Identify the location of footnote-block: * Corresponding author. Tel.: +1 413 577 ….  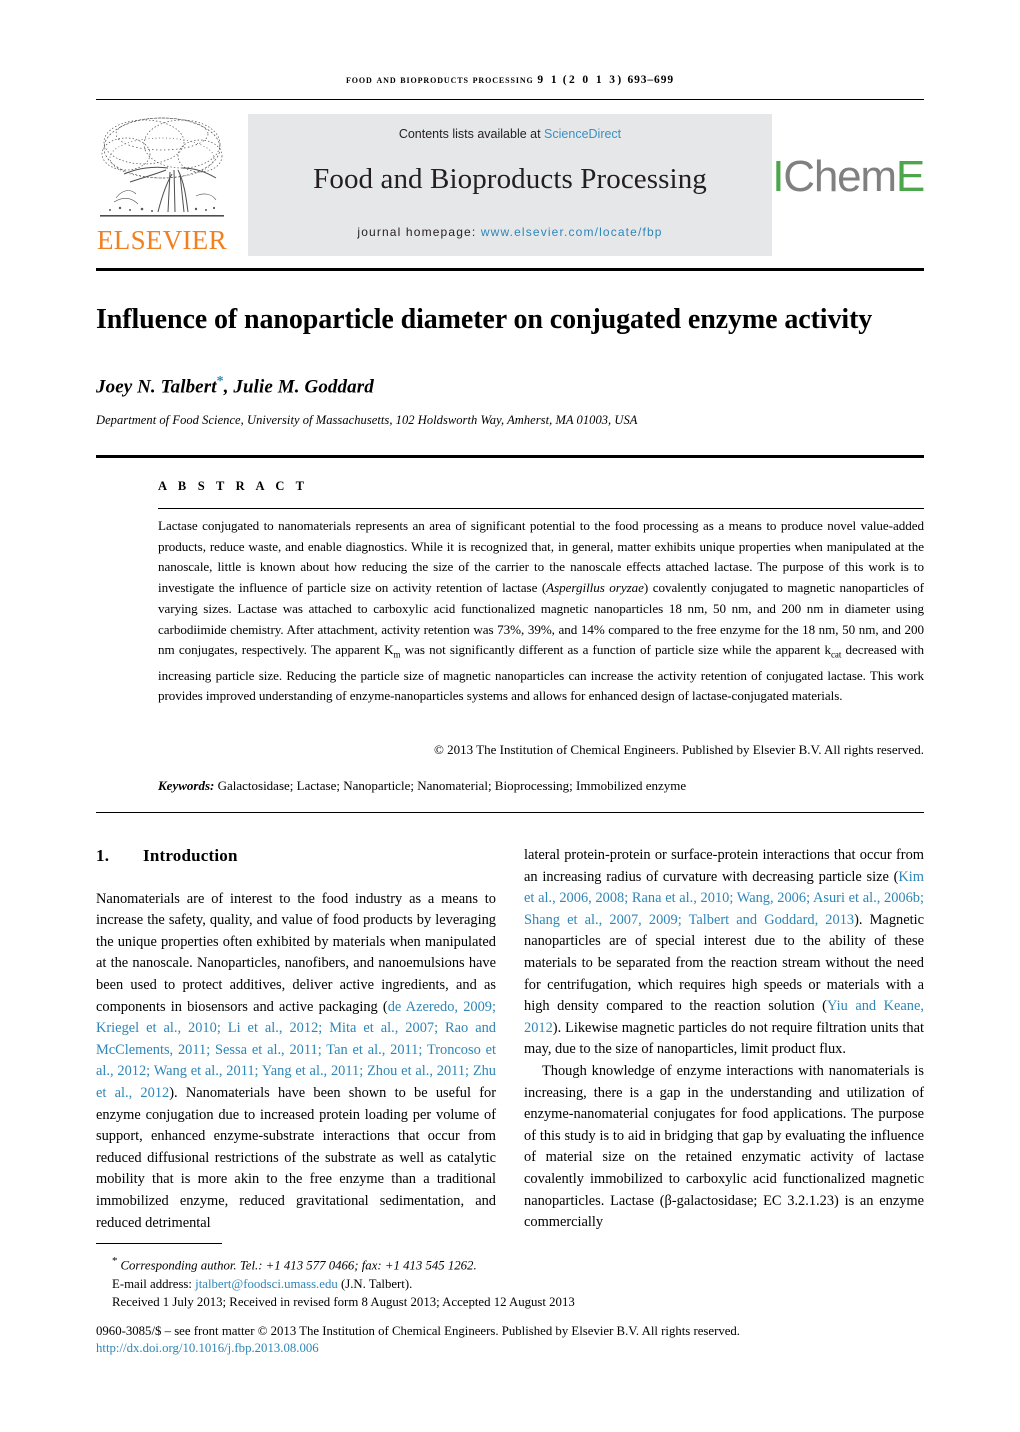
(510, 1282).